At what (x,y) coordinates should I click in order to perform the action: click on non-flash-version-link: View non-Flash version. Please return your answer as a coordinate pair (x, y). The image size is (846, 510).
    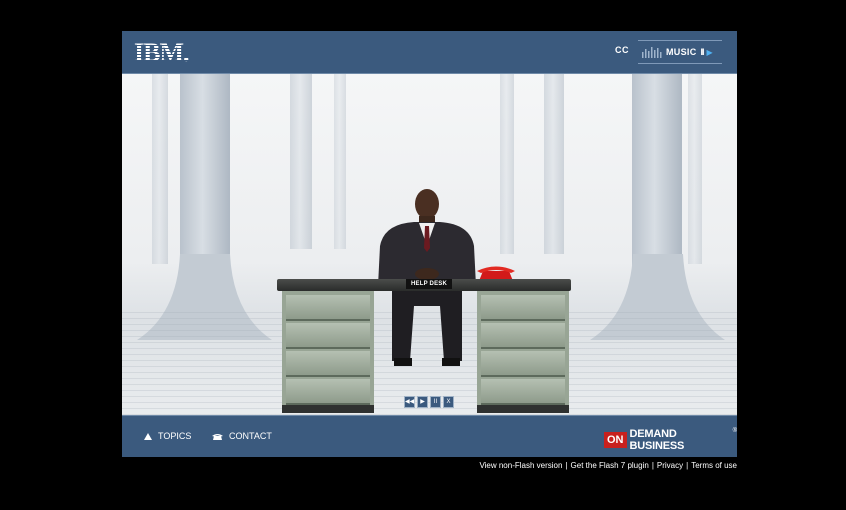
    Looking at the image, I should click on (520, 465).